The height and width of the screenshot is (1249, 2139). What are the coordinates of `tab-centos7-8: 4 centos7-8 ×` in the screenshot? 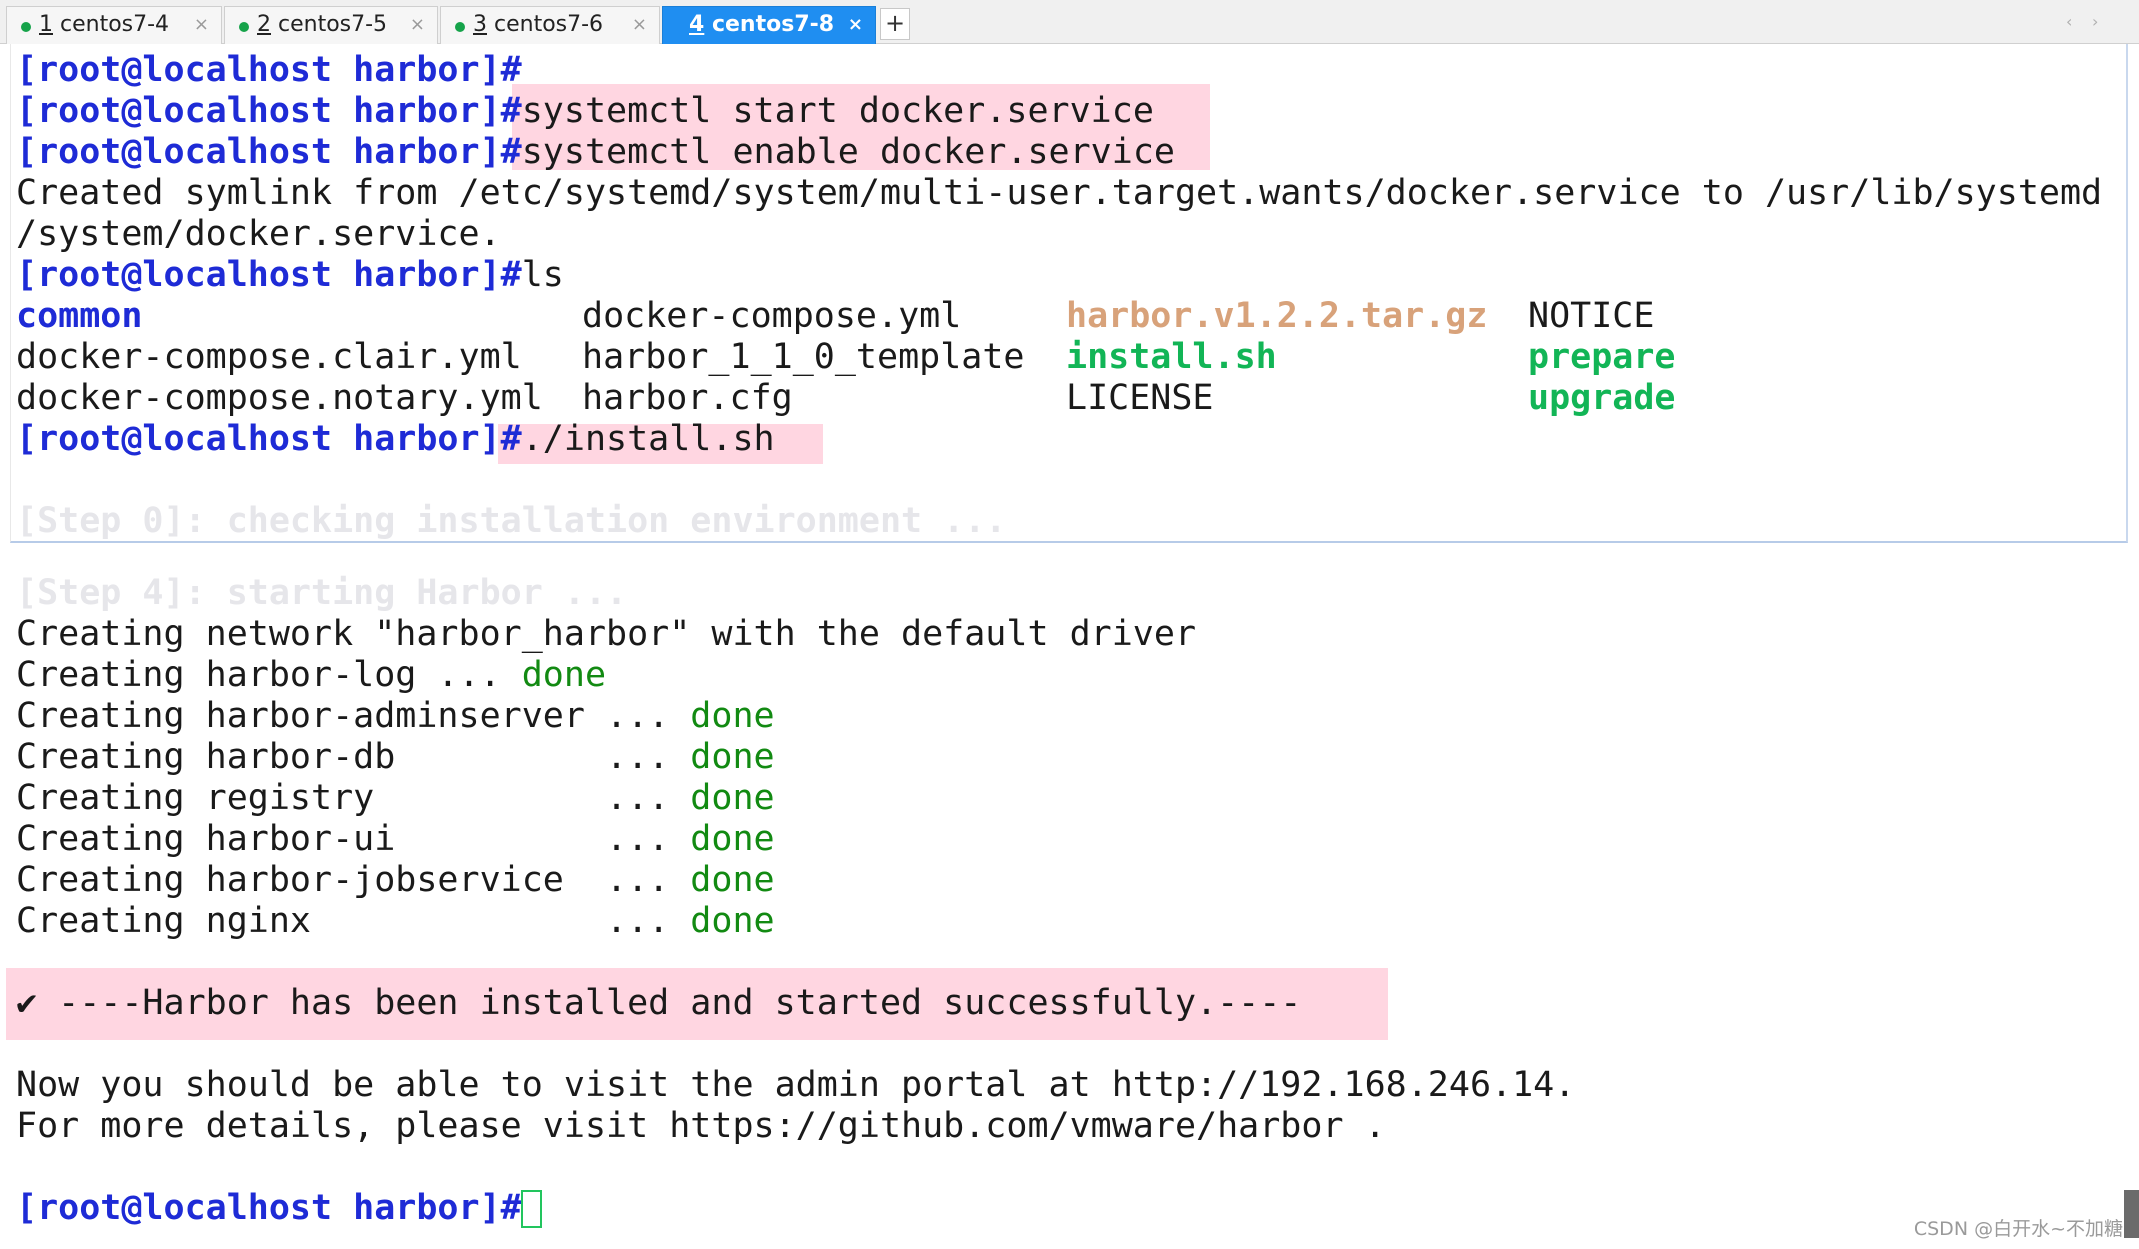 It's located at (769, 25).